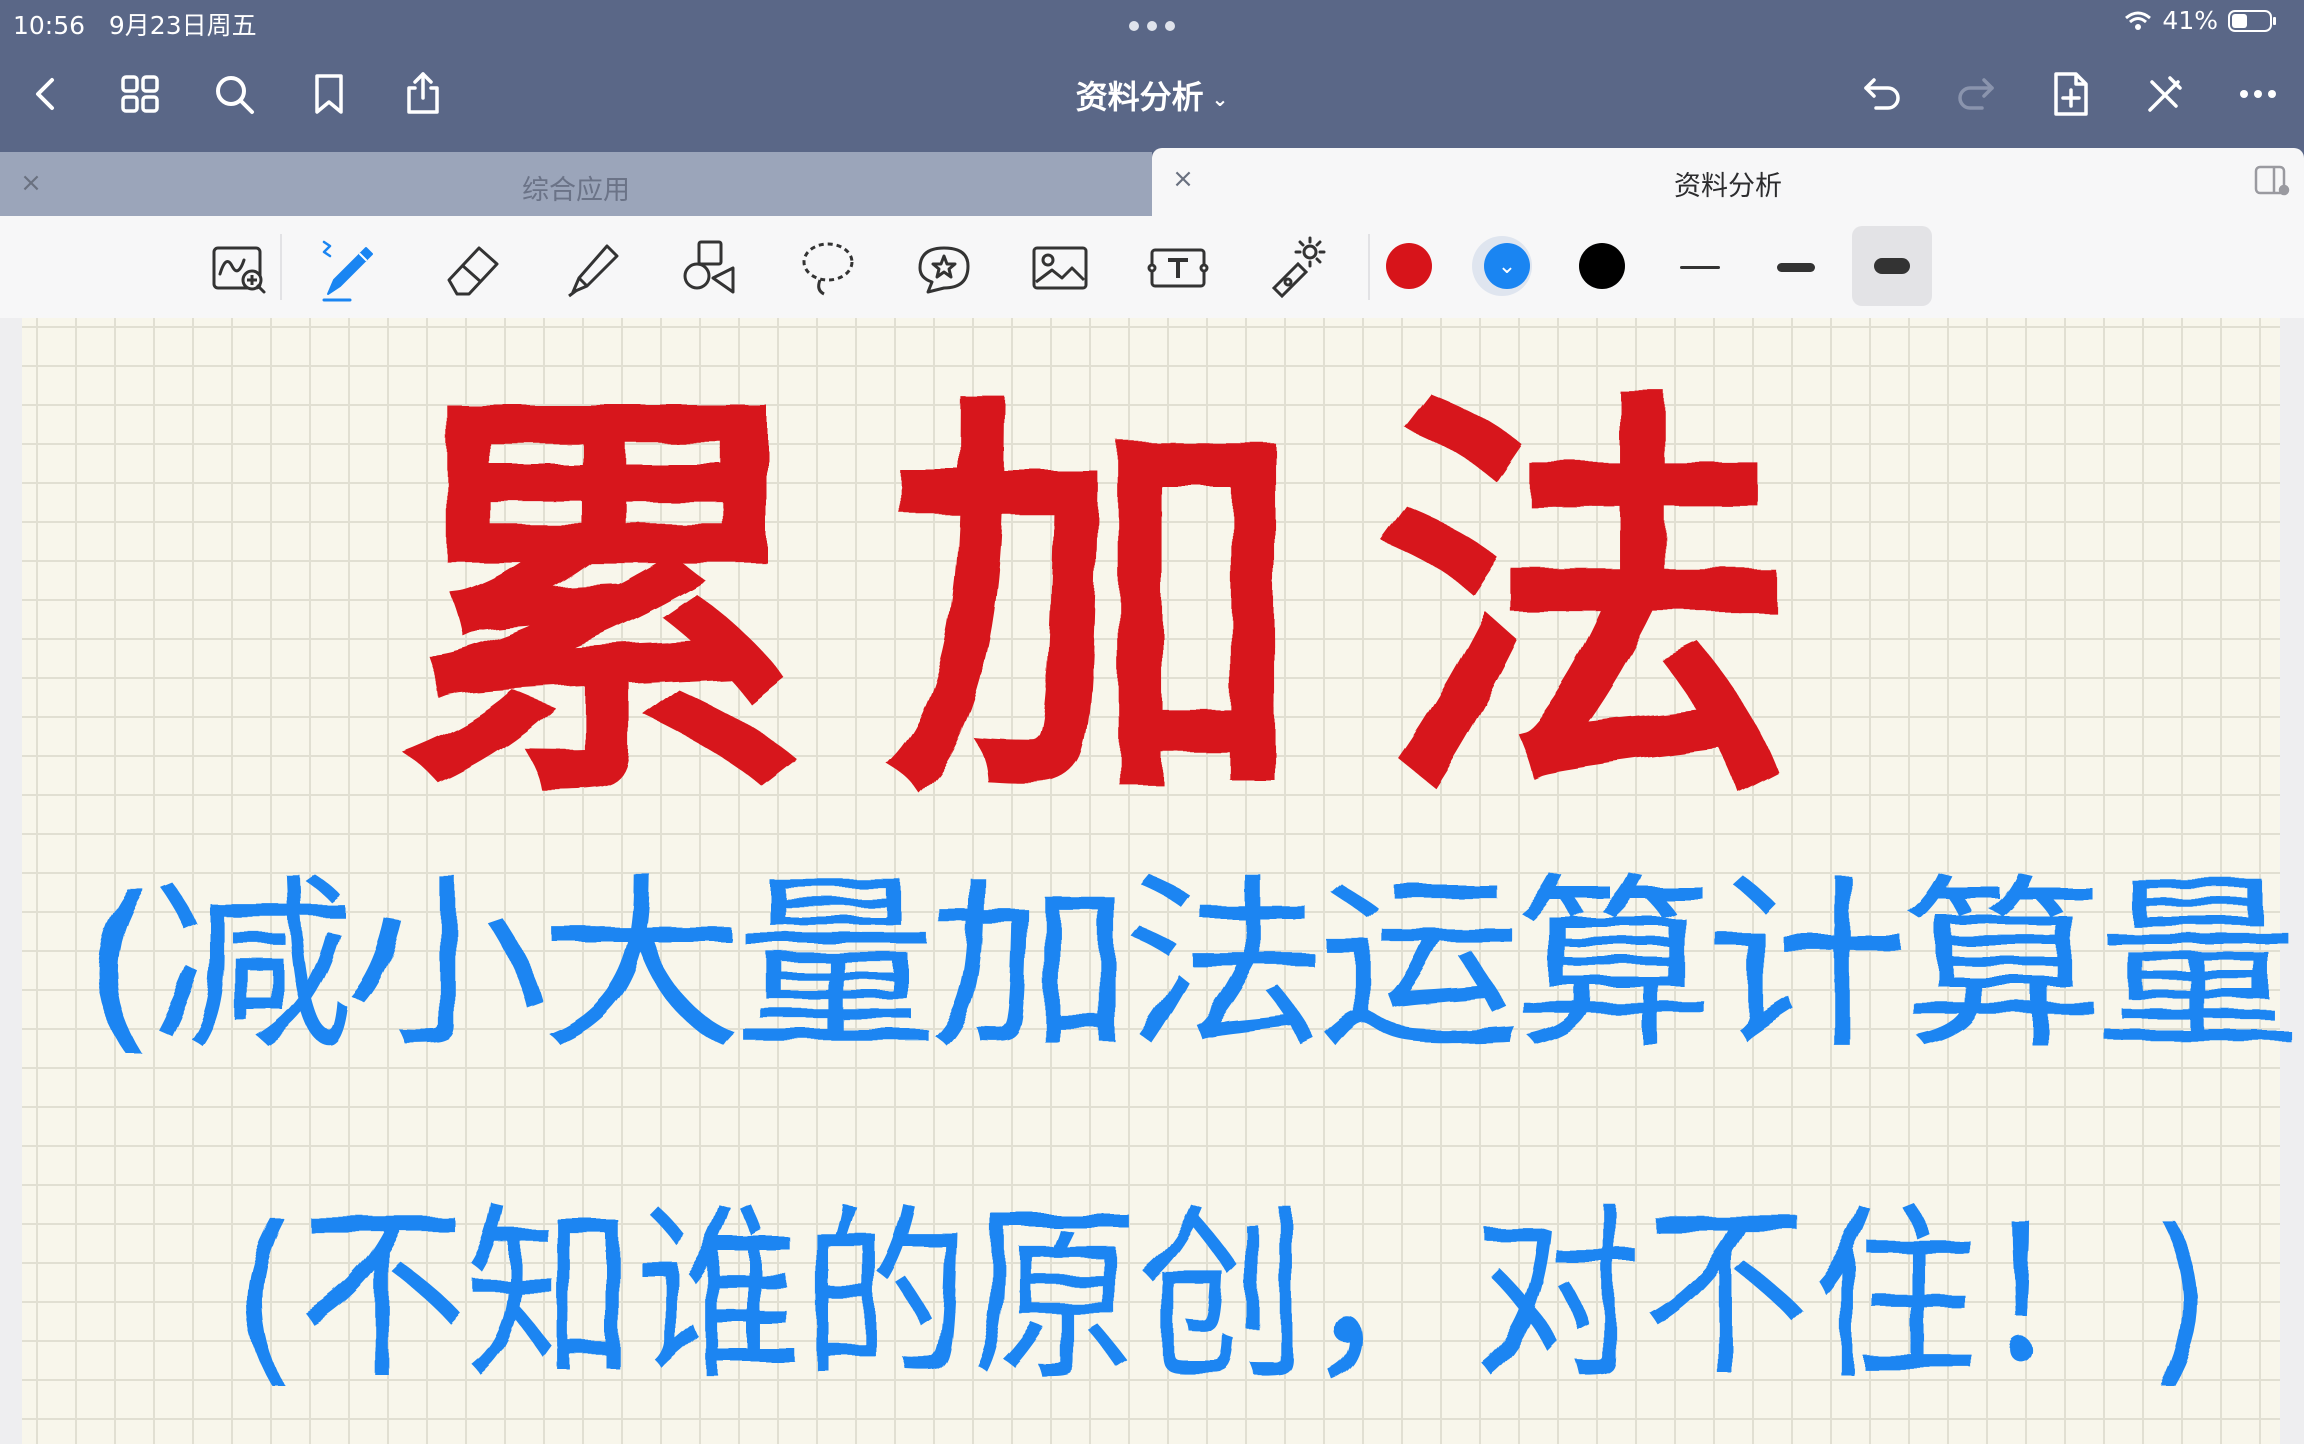  Describe the element at coordinates (2070, 94) in the screenshot. I see `add-page-icon` at that location.